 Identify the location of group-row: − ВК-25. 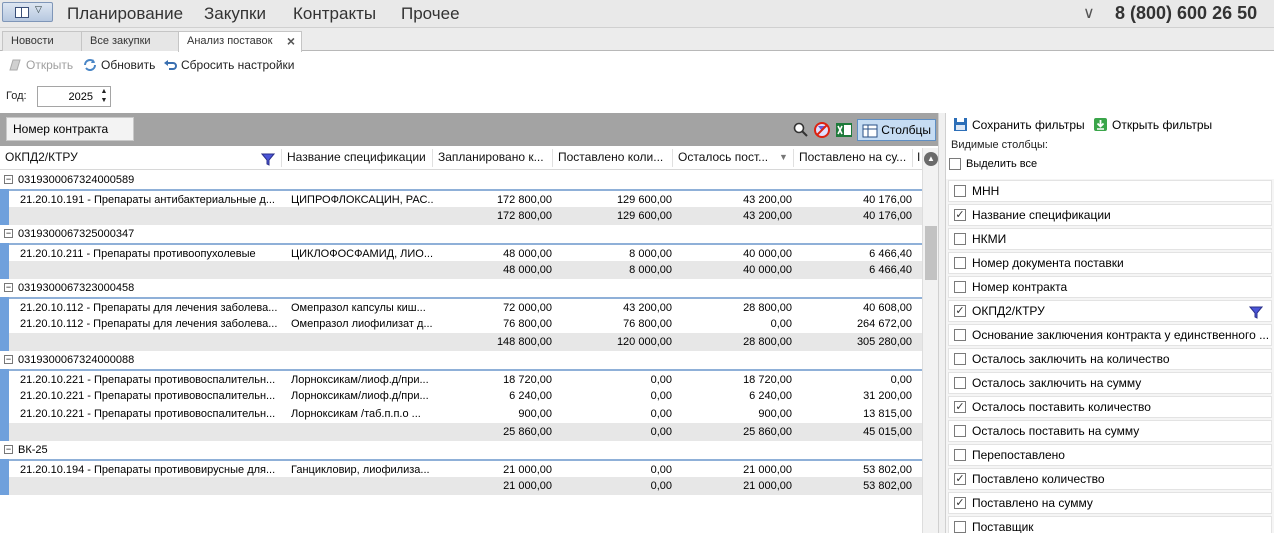
(461, 450).